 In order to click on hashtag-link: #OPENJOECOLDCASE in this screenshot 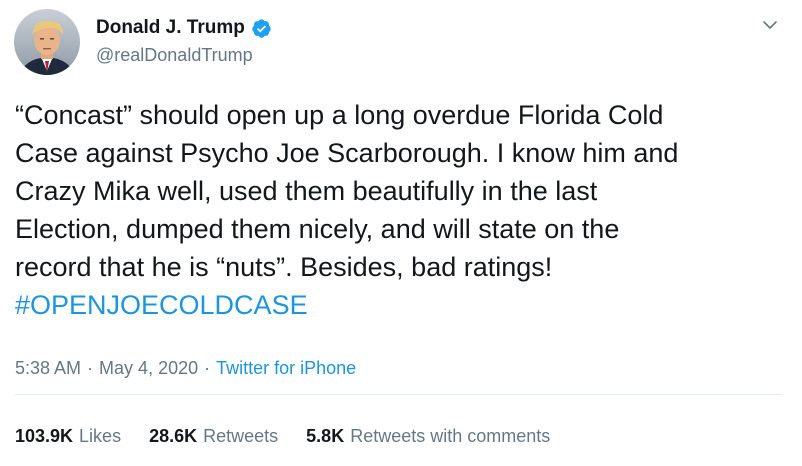, I will do `click(161, 305)`.